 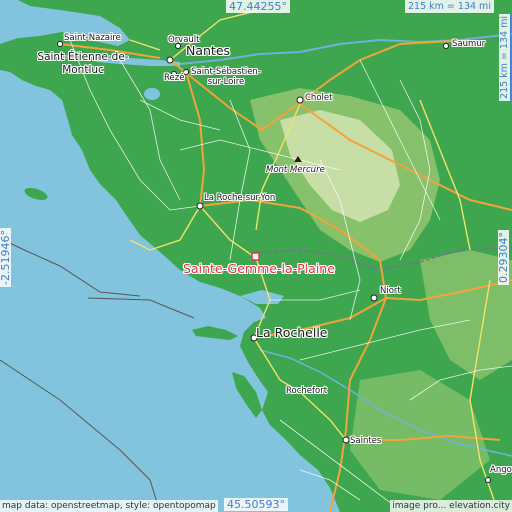 I want to click on place-label-rochefort: Rochefort, so click(x=307, y=391).